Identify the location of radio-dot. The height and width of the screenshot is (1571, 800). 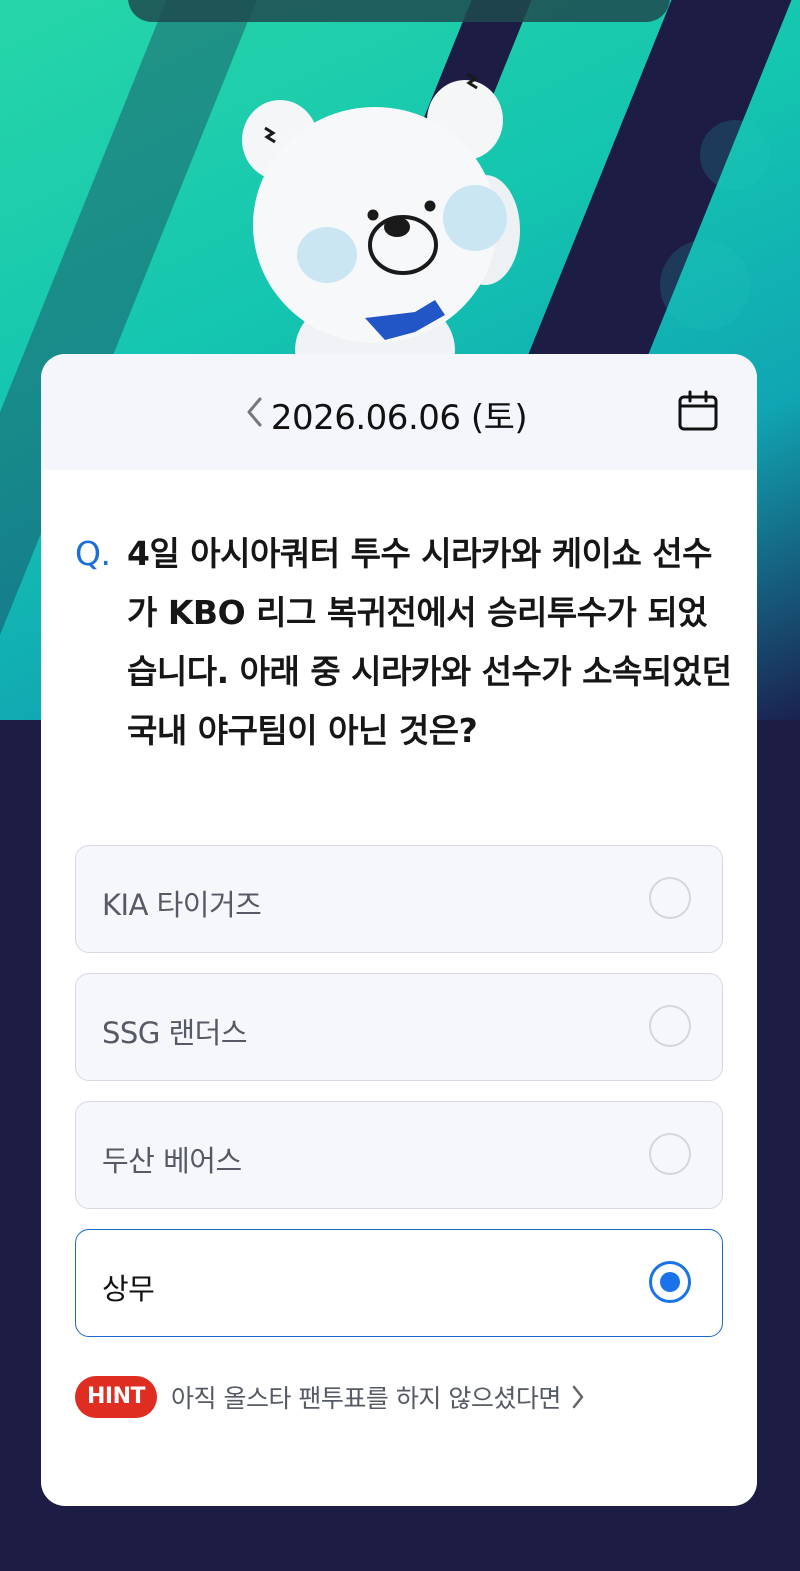
(670, 1282).